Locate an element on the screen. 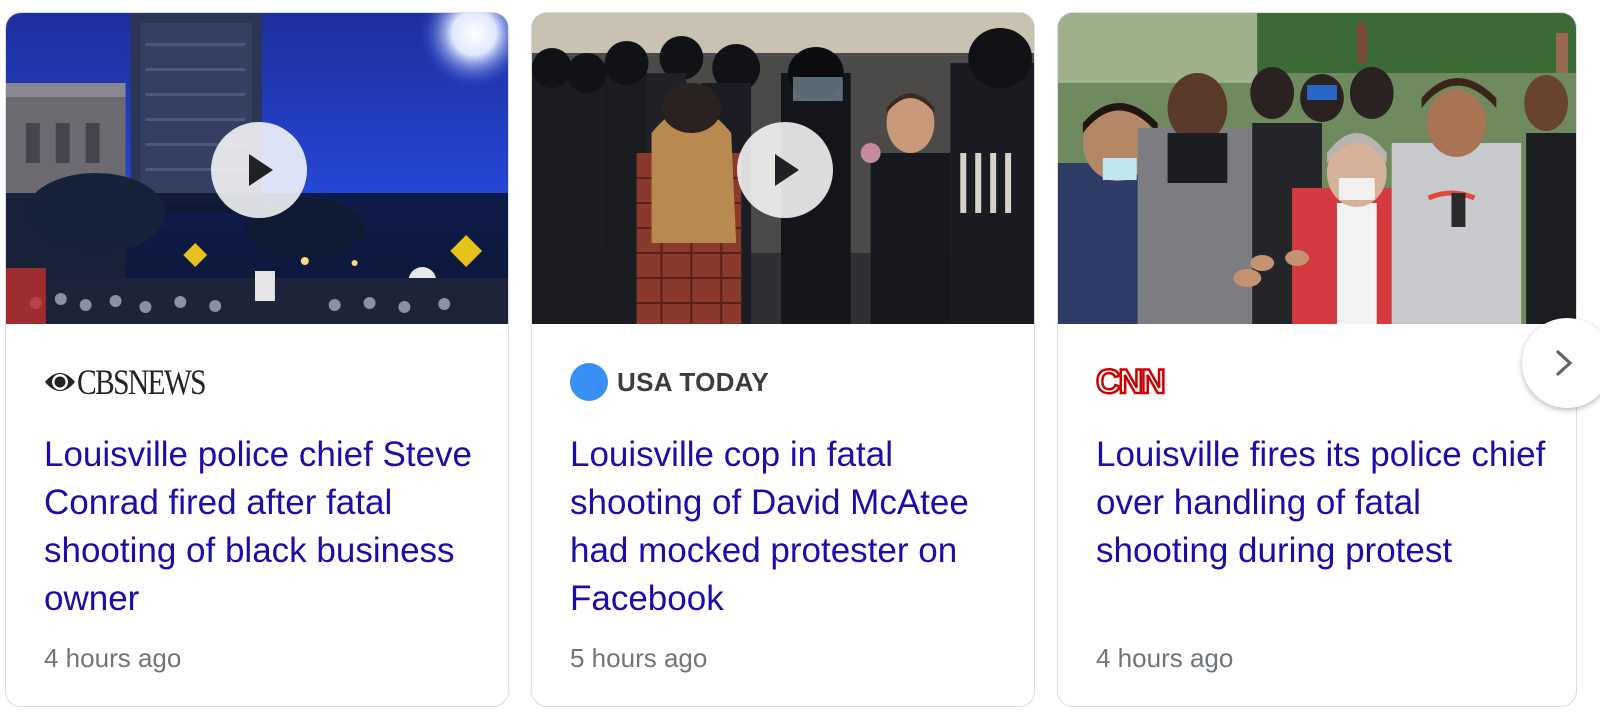 This screenshot has height=728, width=1600. crowd-image is located at coordinates (1317, 168).